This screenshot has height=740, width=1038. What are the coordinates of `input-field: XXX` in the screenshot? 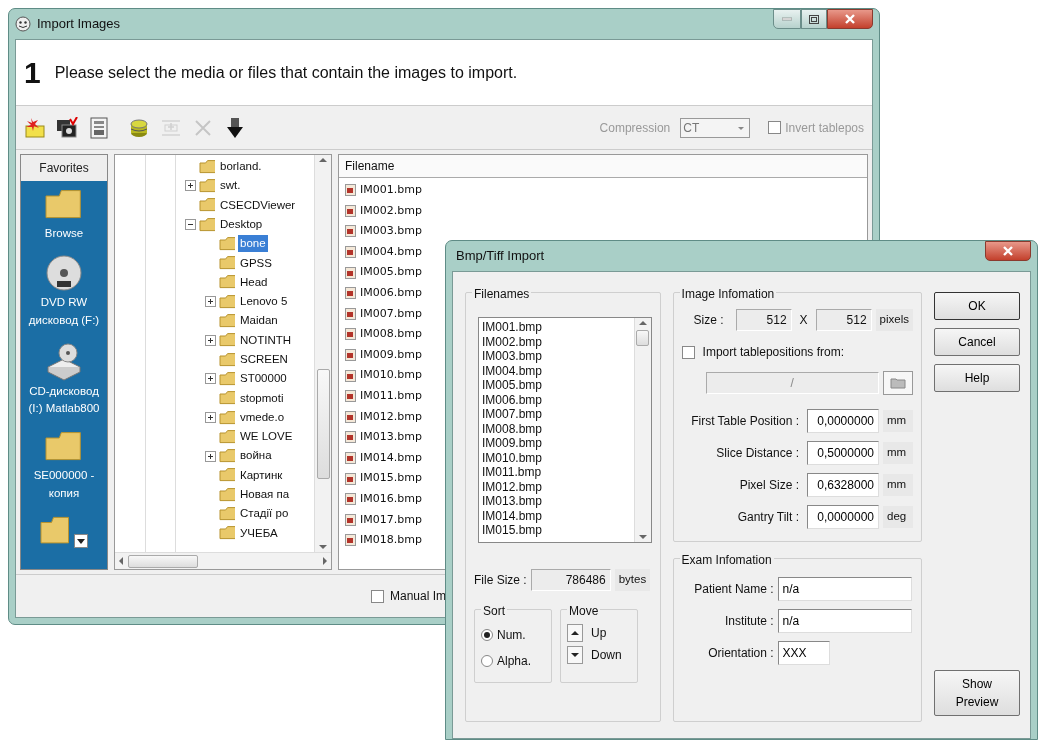 It's located at (803, 653).